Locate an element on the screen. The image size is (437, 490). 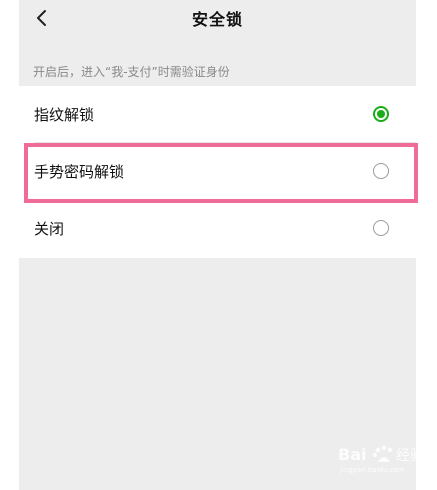
baidu-jingyan-logo-icon: Bai 经验 is located at coordinates (381, 454).